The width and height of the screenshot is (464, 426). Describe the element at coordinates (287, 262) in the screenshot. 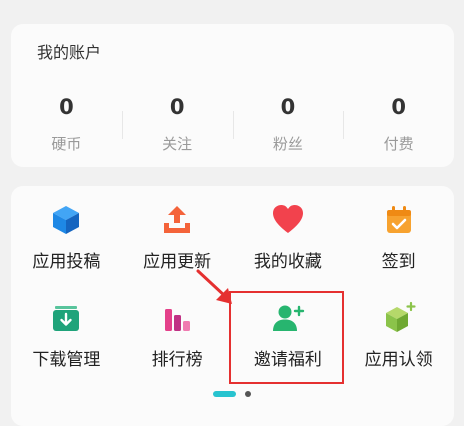

I see `menu-item-label: 我的收藏` at that location.